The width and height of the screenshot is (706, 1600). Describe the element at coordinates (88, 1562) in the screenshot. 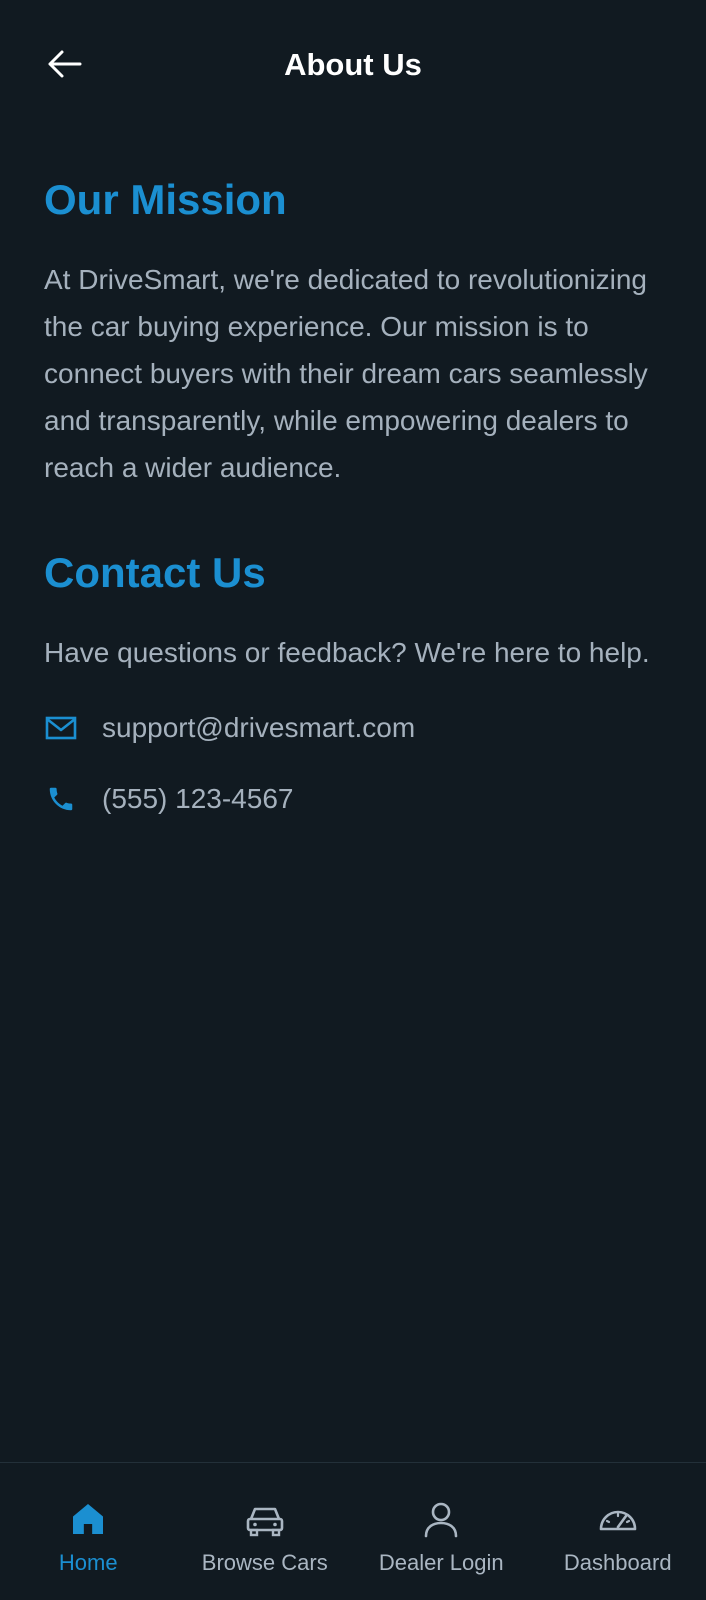

I see `nav-label-home: Home` at that location.